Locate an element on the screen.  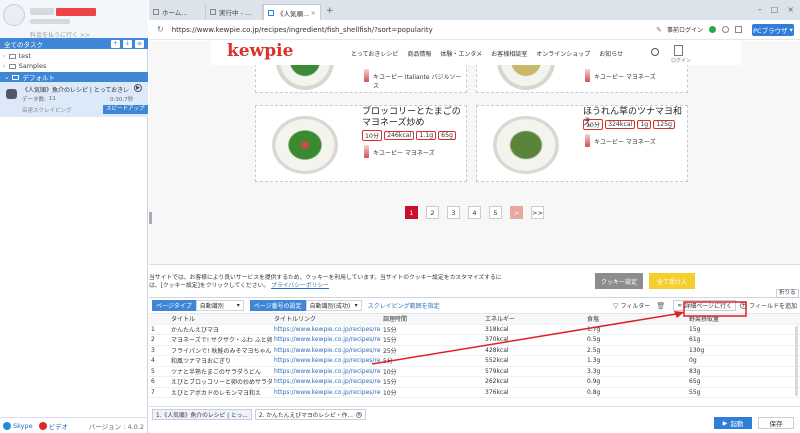
pre-login-button: 事前ログイン is located at coordinates (685, 29).